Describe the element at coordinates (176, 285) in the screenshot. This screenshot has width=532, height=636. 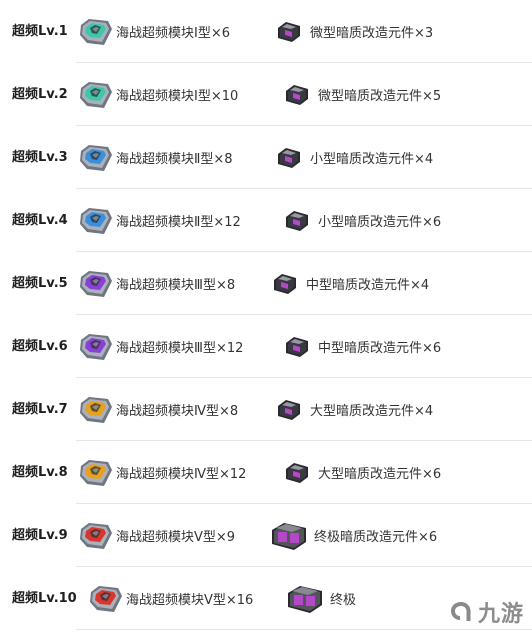
I see `module-cost-text: 海战超频模块Ⅲ型×8` at that location.